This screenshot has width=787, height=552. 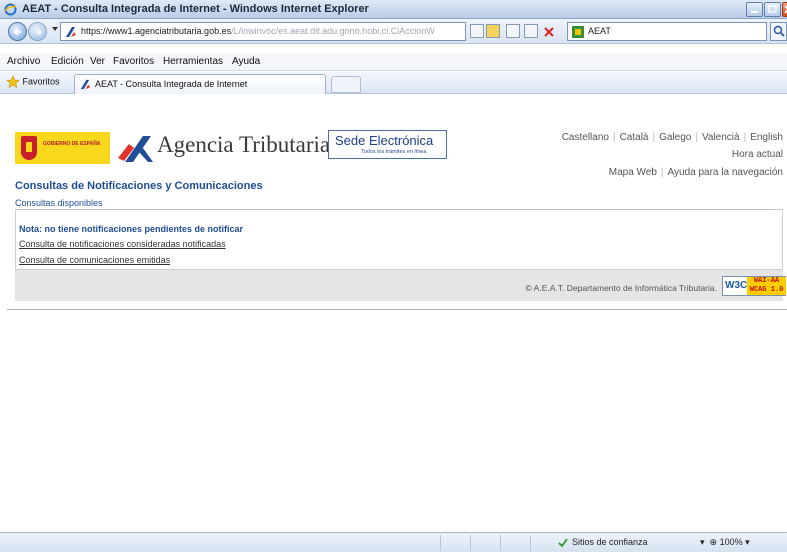 I want to click on lang-catala: Català, so click(x=634, y=137).